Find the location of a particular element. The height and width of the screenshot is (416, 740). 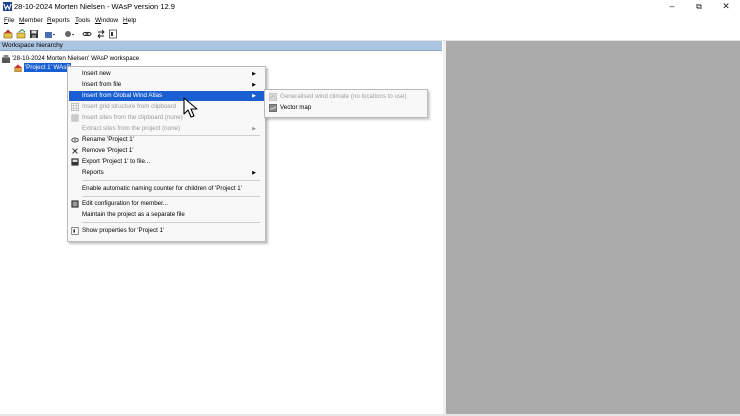

link-icon is located at coordinates (87, 34).